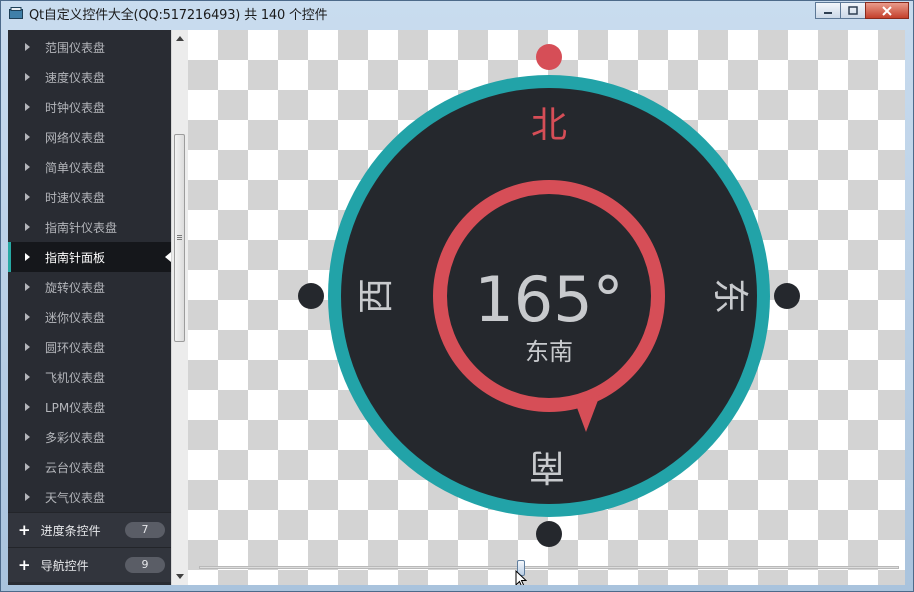 This screenshot has width=914, height=592. I want to click on sidebar-item: 迷你仪表盘, so click(89, 317).